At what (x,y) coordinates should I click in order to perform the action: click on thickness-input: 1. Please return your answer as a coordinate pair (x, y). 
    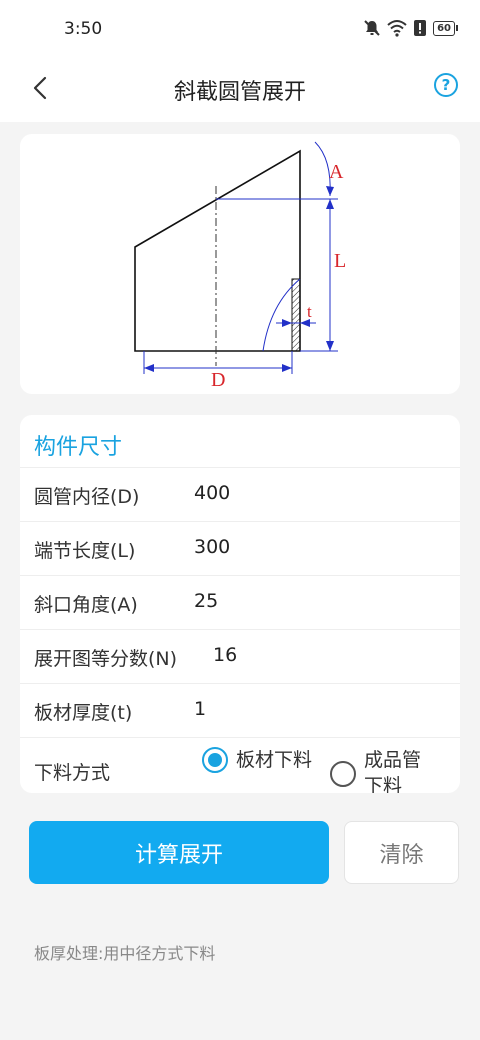
    Looking at the image, I should click on (200, 709).